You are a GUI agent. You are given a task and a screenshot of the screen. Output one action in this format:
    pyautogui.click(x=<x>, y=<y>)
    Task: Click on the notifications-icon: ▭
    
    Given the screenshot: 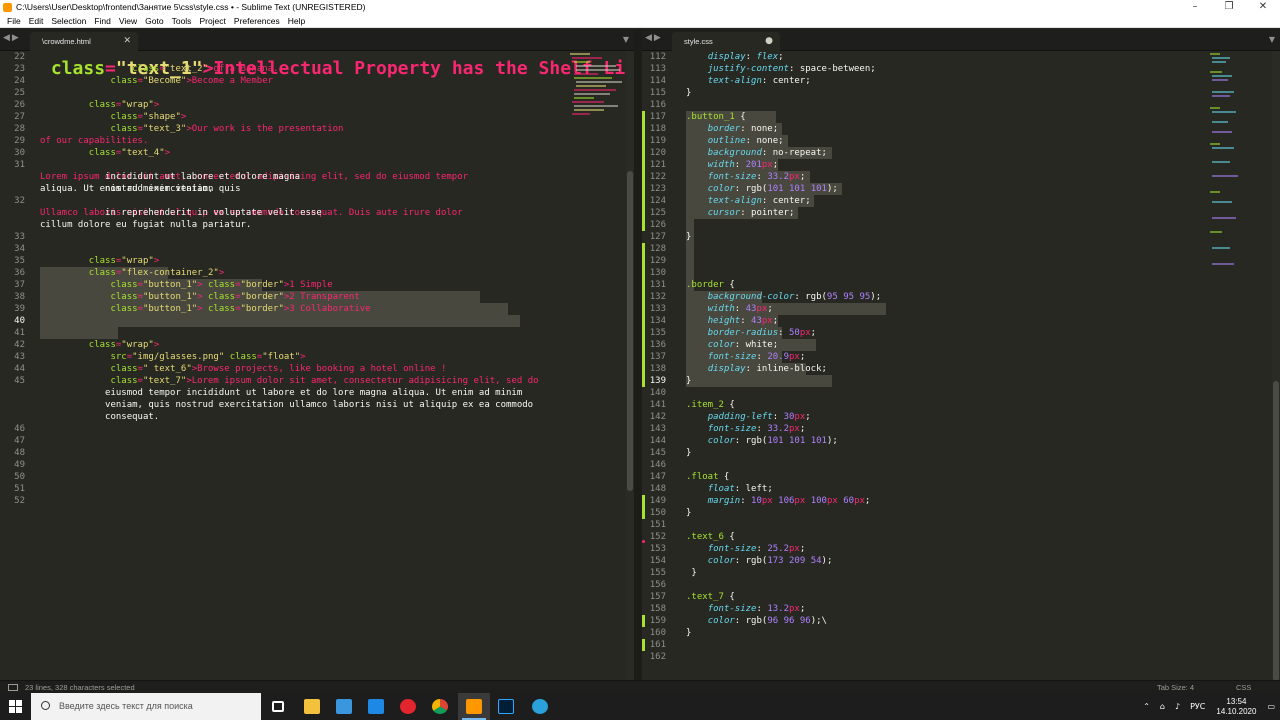 What is the action you would take?
    pyautogui.click(x=1271, y=706)
    